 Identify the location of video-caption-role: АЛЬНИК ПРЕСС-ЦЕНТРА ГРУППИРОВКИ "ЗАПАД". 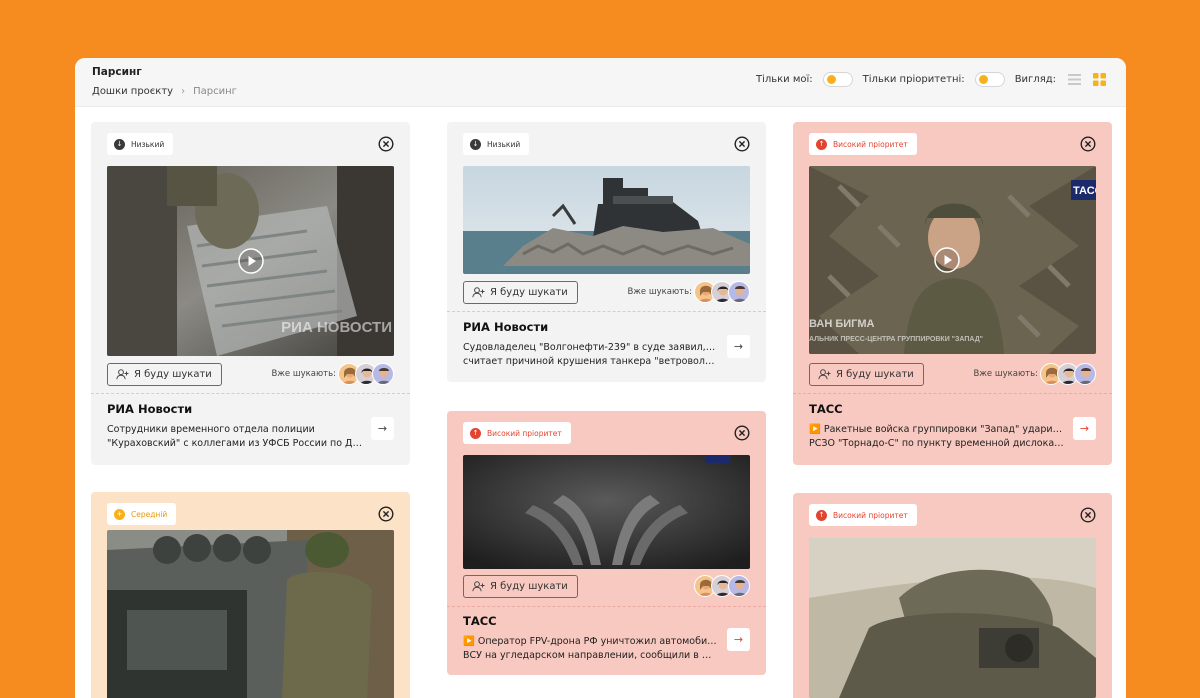
(896, 339).